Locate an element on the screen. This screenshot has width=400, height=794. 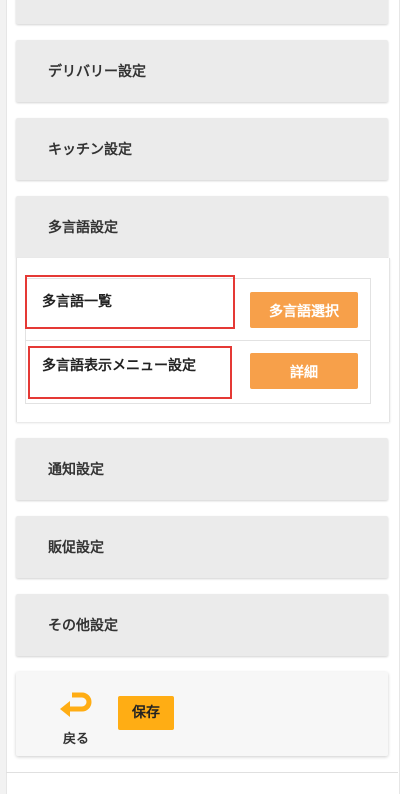
section-delivery: デリバリー設定 is located at coordinates (202, 71).